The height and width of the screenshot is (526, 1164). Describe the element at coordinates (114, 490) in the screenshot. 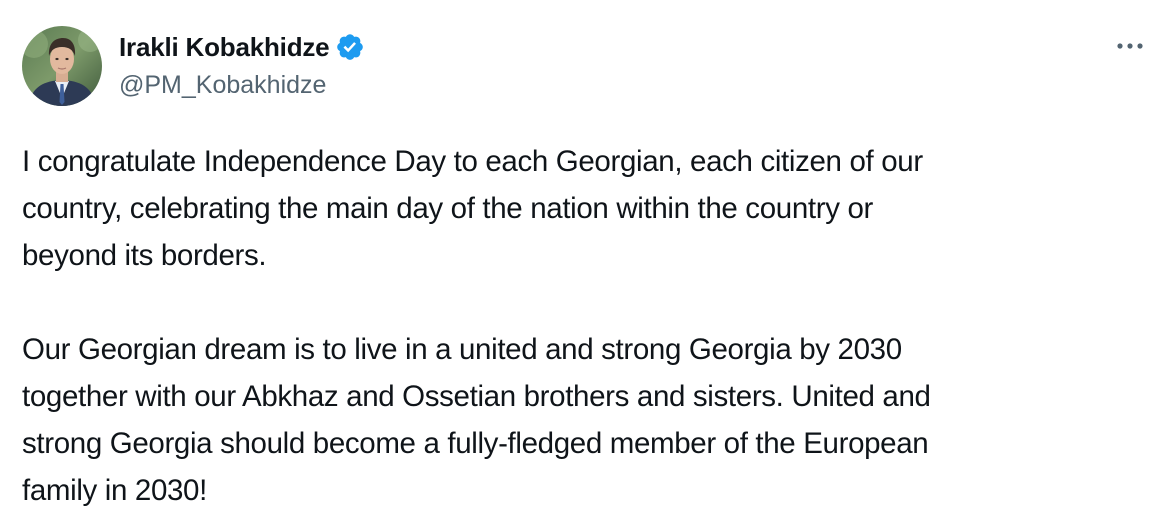

I see `tweet-line: family in 2030!` at that location.